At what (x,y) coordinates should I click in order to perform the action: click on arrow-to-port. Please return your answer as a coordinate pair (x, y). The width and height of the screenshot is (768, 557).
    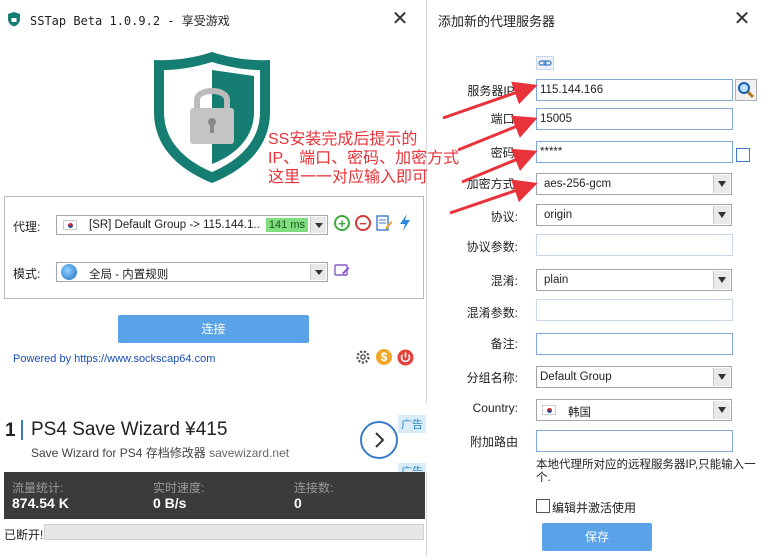
    Looking at the image, I should click on (497, 133).